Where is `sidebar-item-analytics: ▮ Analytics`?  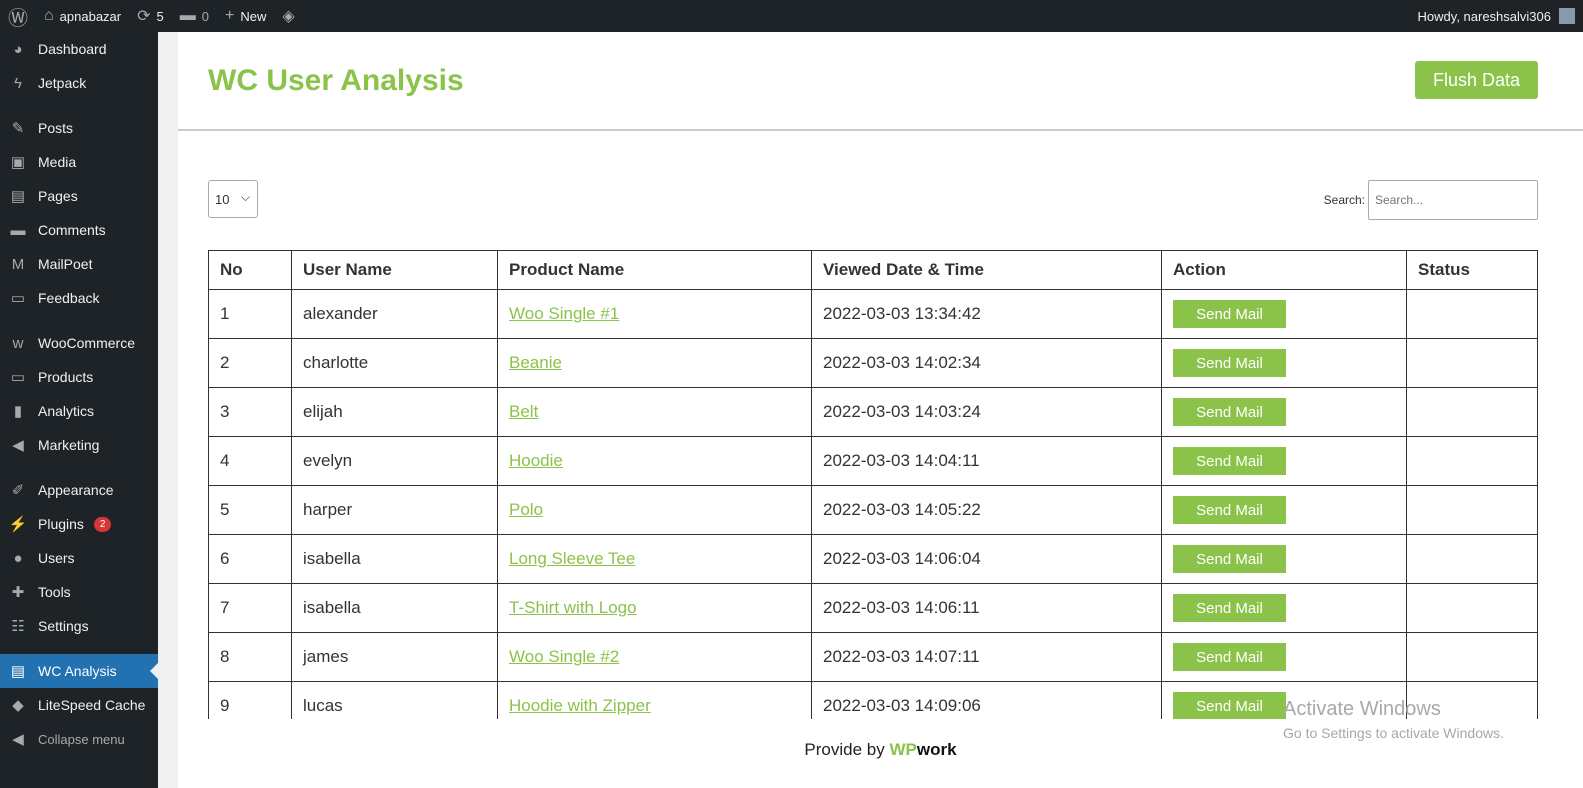 sidebar-item-analytics: ▮ Analytics is located at coordinates (79, 411).